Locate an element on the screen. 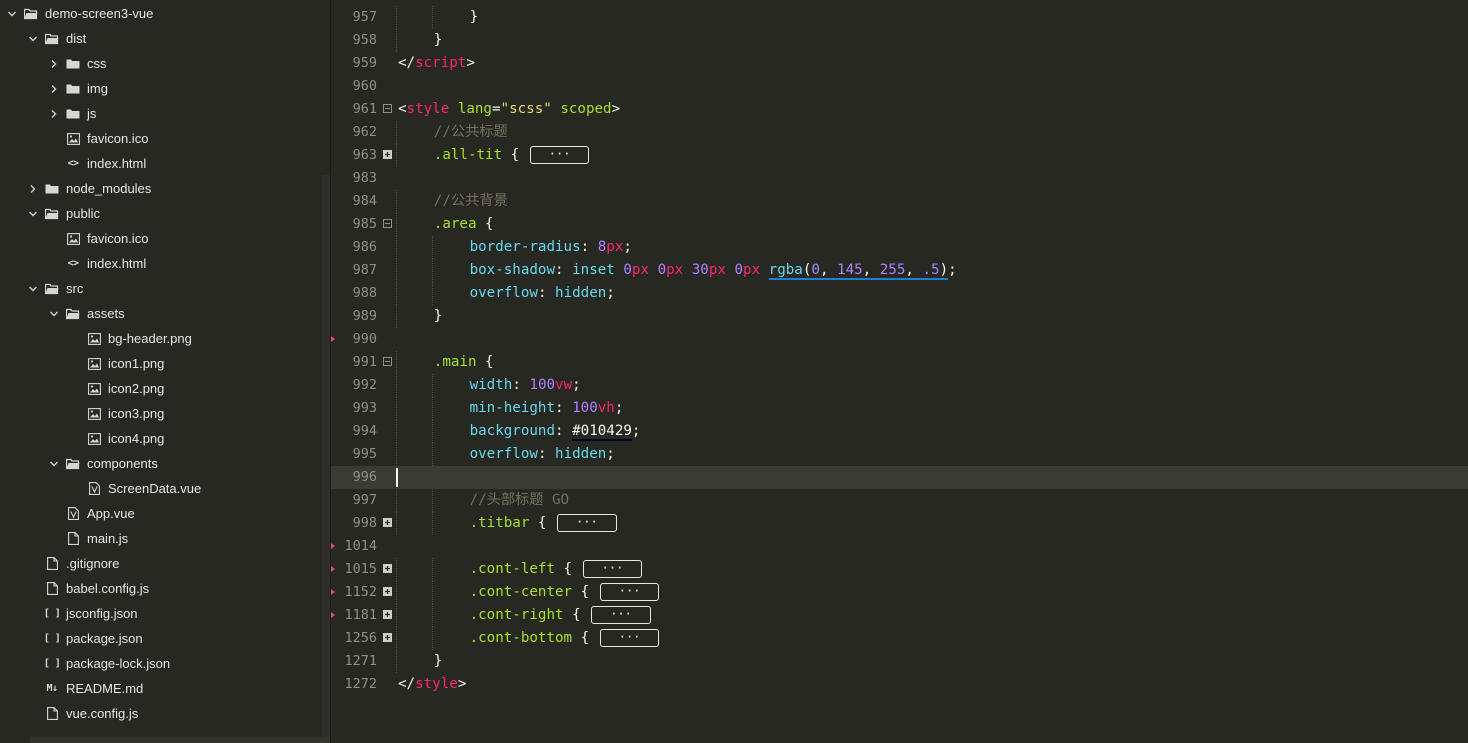 The width and height of the screenshot is (1468, 743). code-line: 1014 is located at coordinates (899, 546).